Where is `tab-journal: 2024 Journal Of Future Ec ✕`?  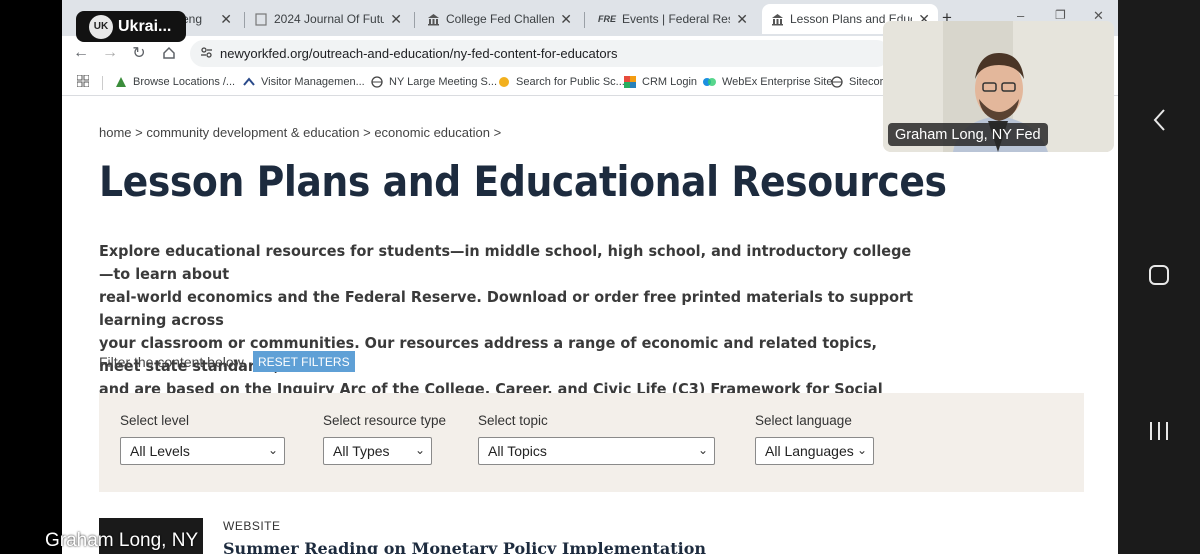 tab-journal: 2024 Journal Of Future Ec ✕ is located at coordinates (328, 19).